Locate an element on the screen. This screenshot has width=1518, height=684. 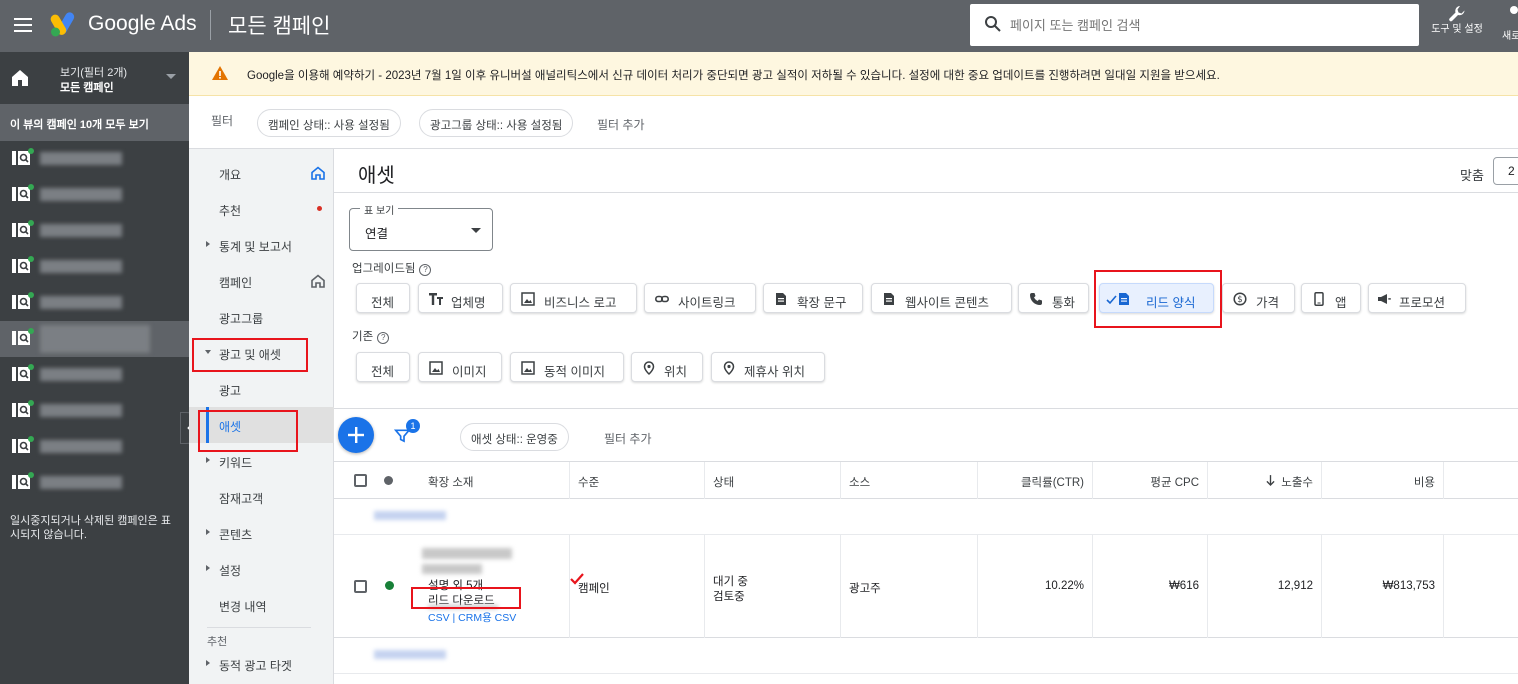
search-input is located at coordinates (1210, 25).